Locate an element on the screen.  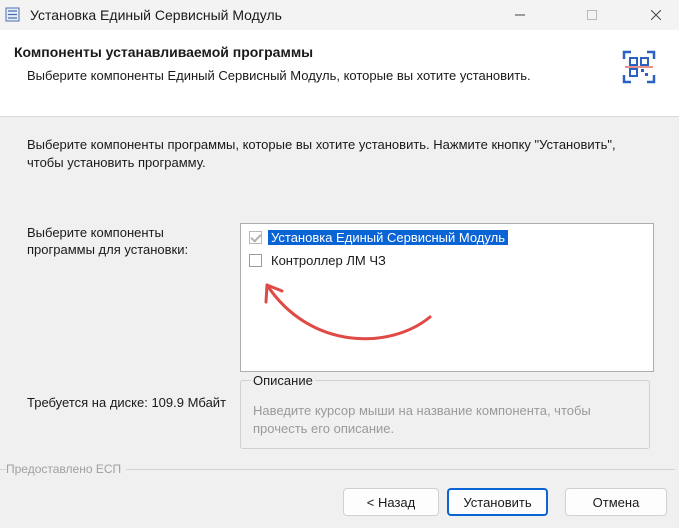
maximize-icon is located at coordinates (592, 15).